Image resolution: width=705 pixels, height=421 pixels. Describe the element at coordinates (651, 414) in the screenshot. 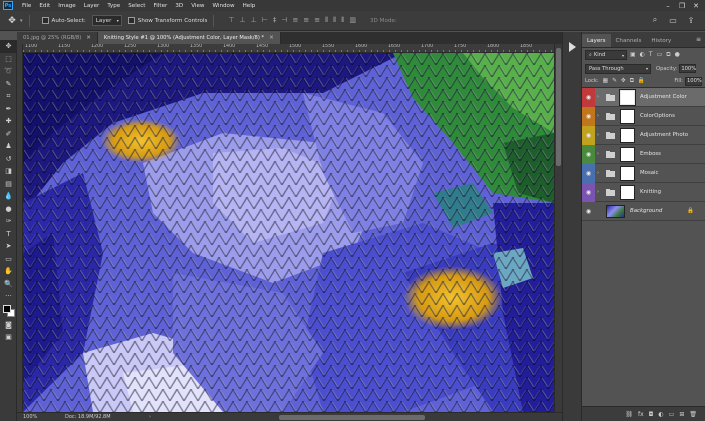

I see `add-mask-icon: ◘` at that location.